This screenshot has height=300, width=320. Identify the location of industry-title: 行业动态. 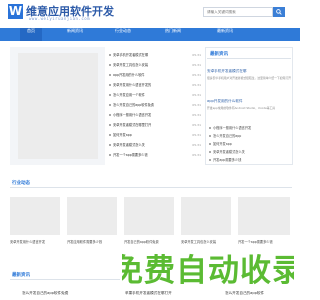
(21, 183).